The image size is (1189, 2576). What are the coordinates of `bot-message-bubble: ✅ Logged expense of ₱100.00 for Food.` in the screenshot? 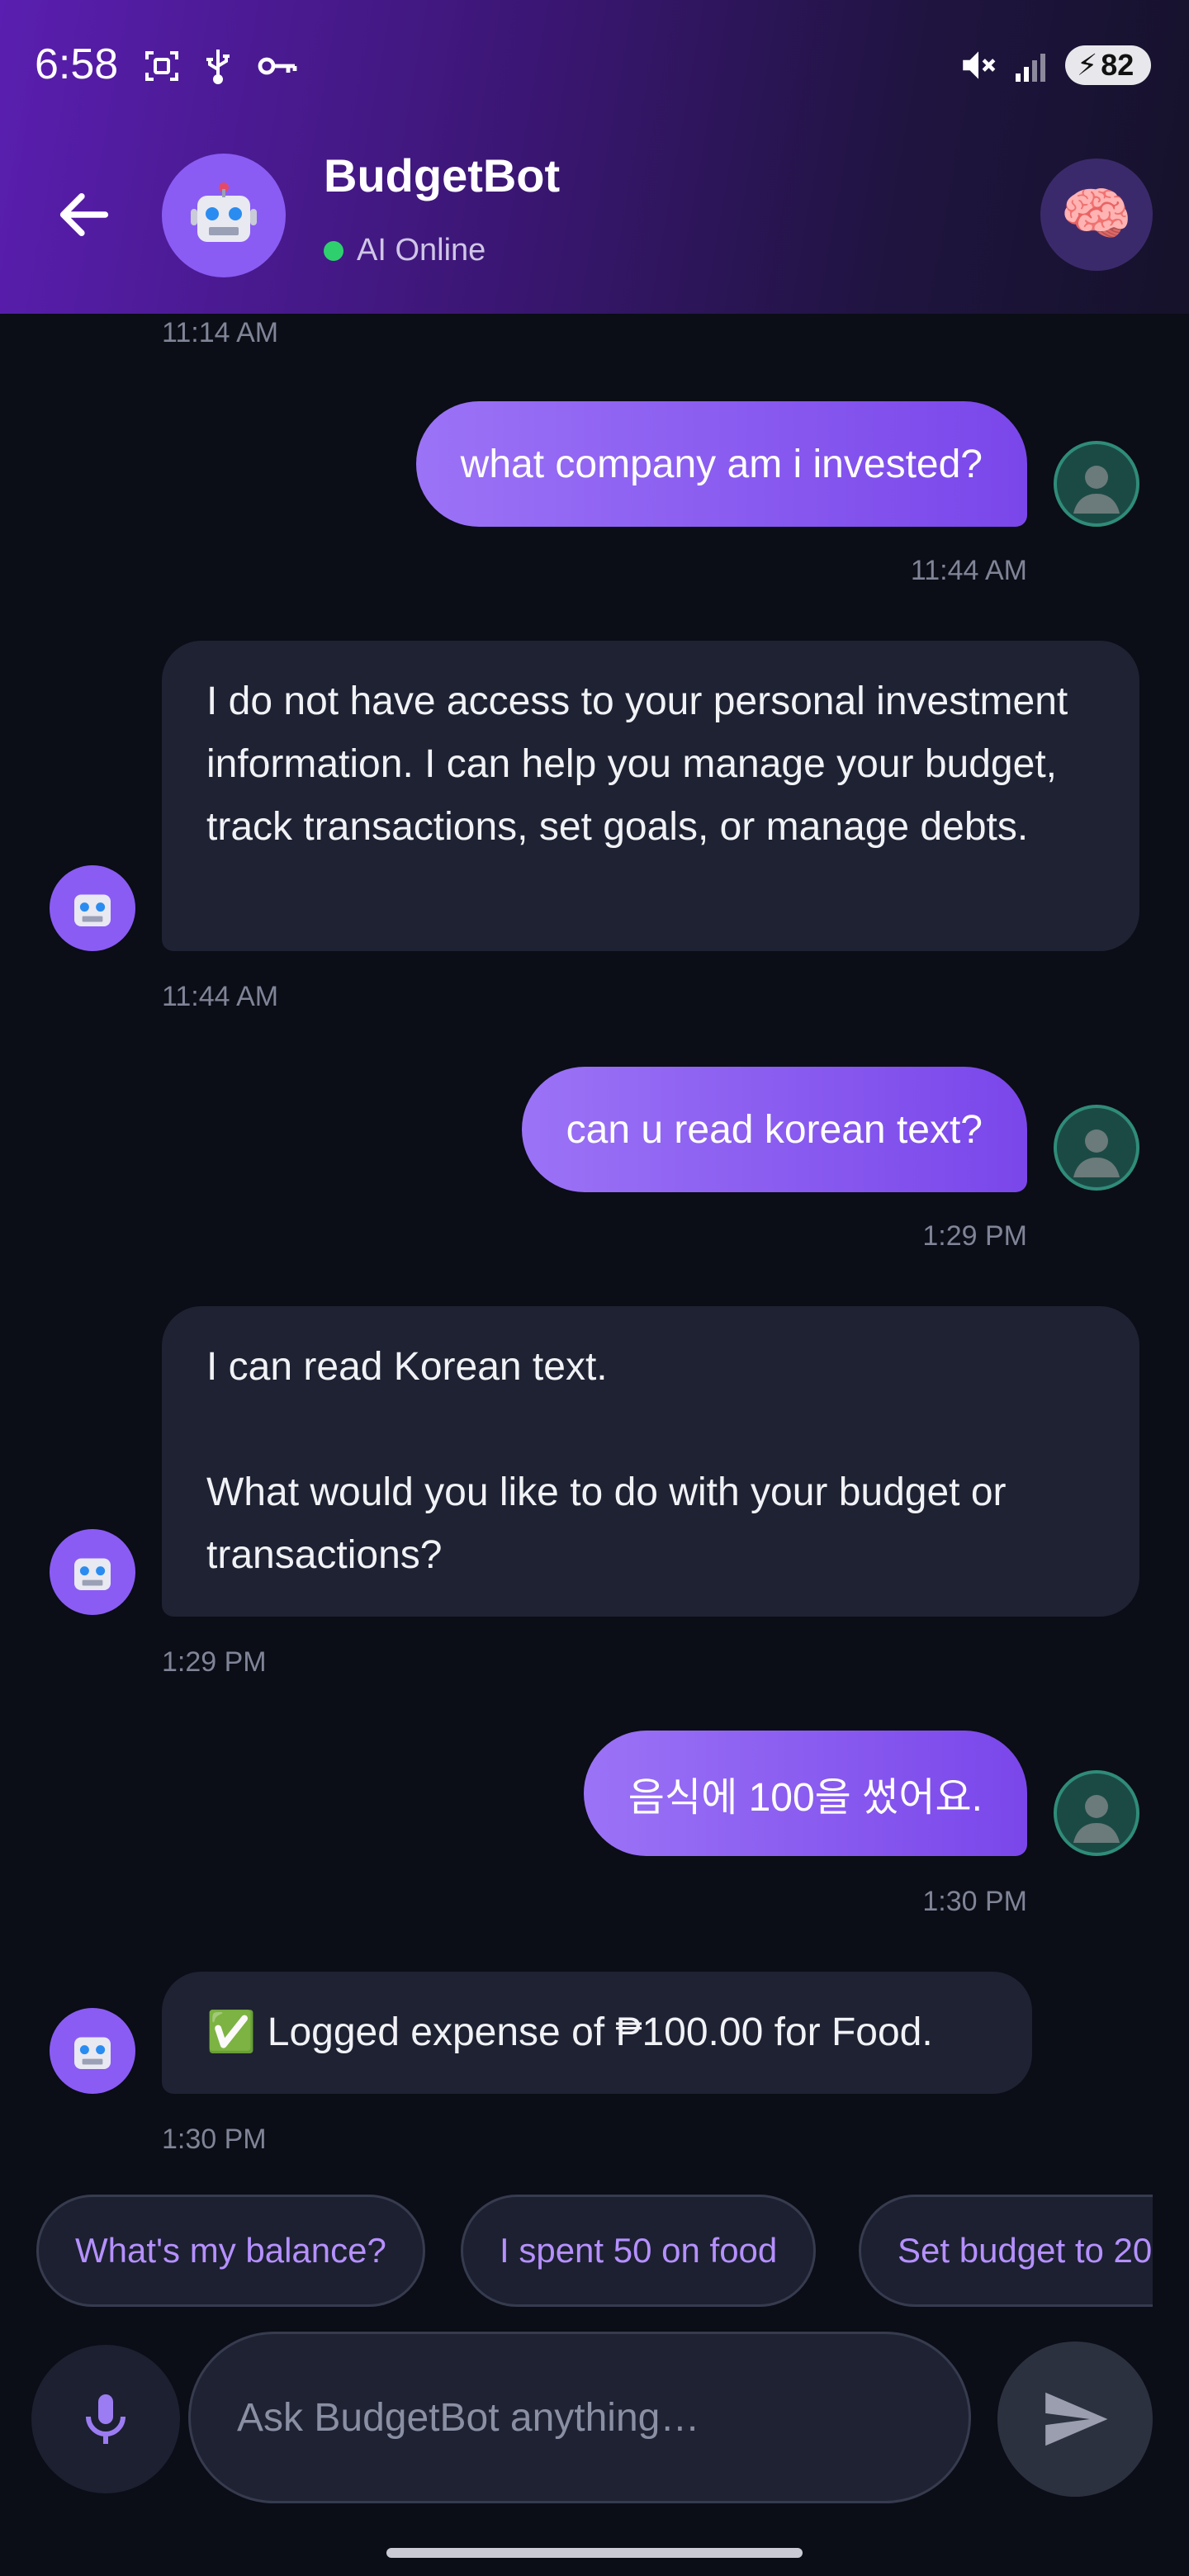 It's located at (597, 2033).